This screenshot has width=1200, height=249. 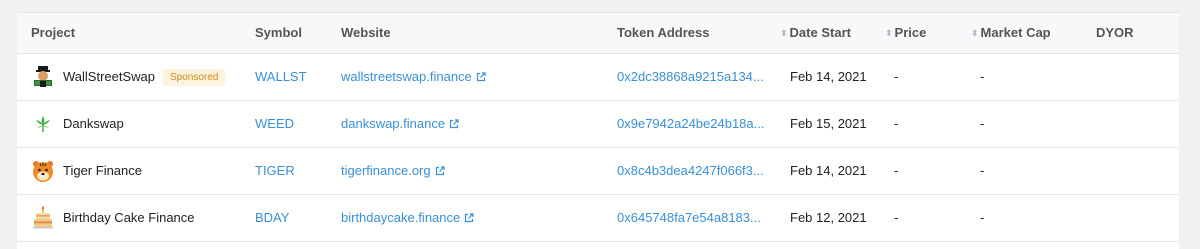 I want to click on website-link: wallstreetswap.finance, so click(x=413, y=77).